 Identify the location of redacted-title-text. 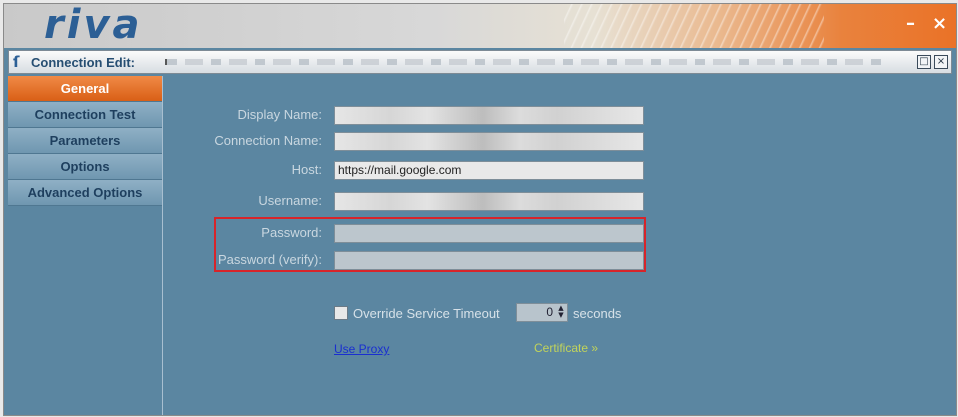
(526, 62).